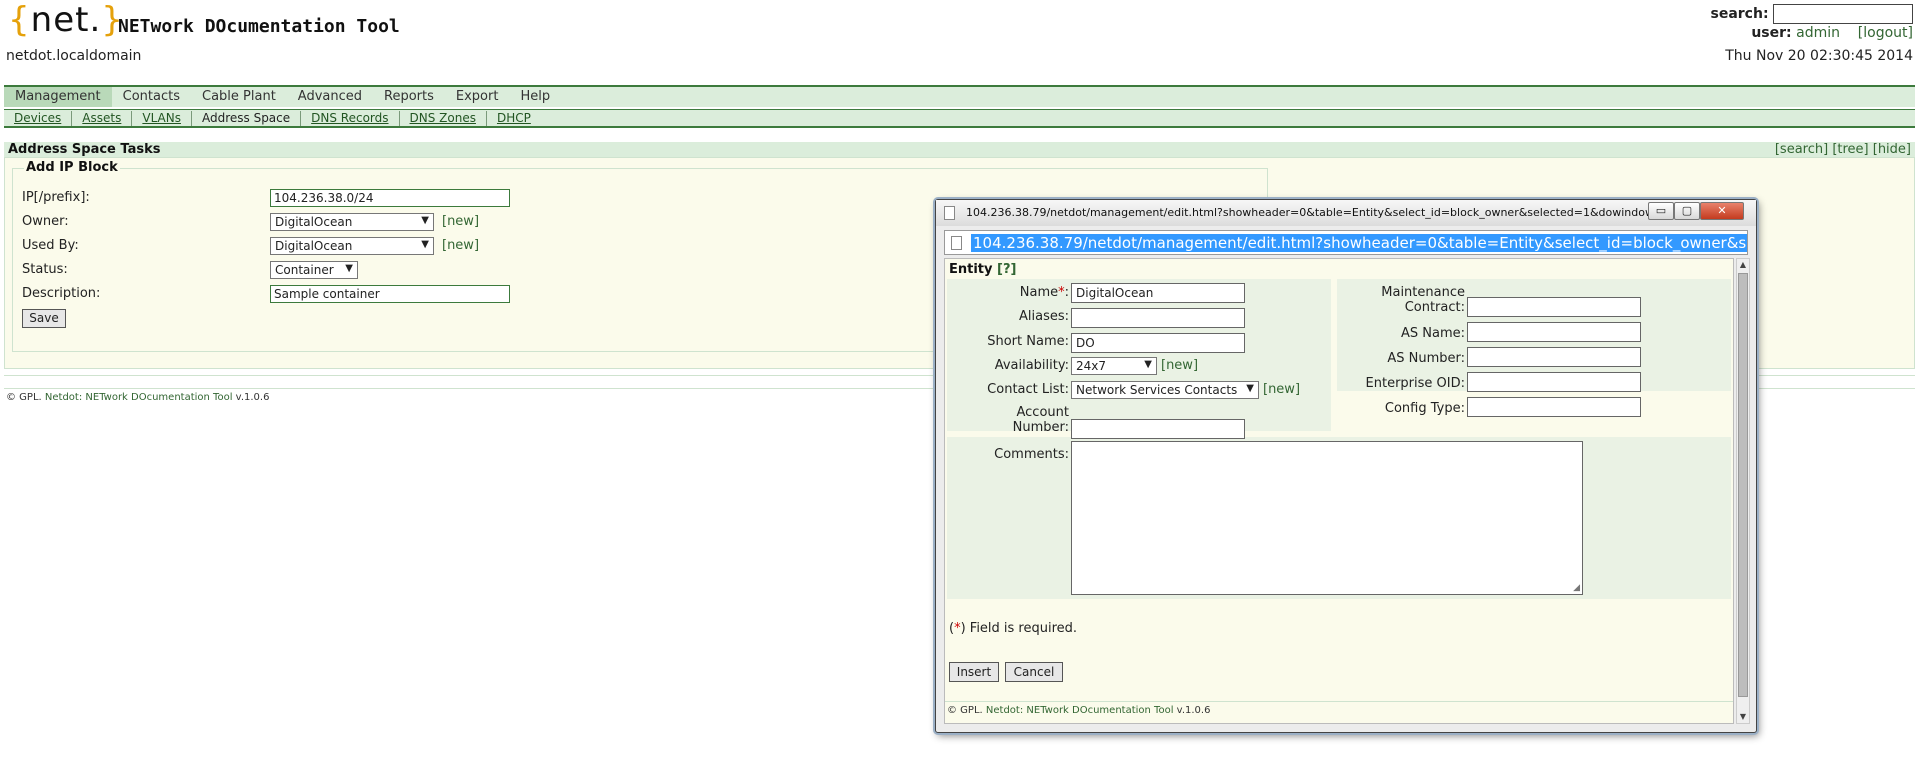  Describe the element at coordinates (102, 118) in the screenshot. I see `submenu-assets: Assets` at that location.